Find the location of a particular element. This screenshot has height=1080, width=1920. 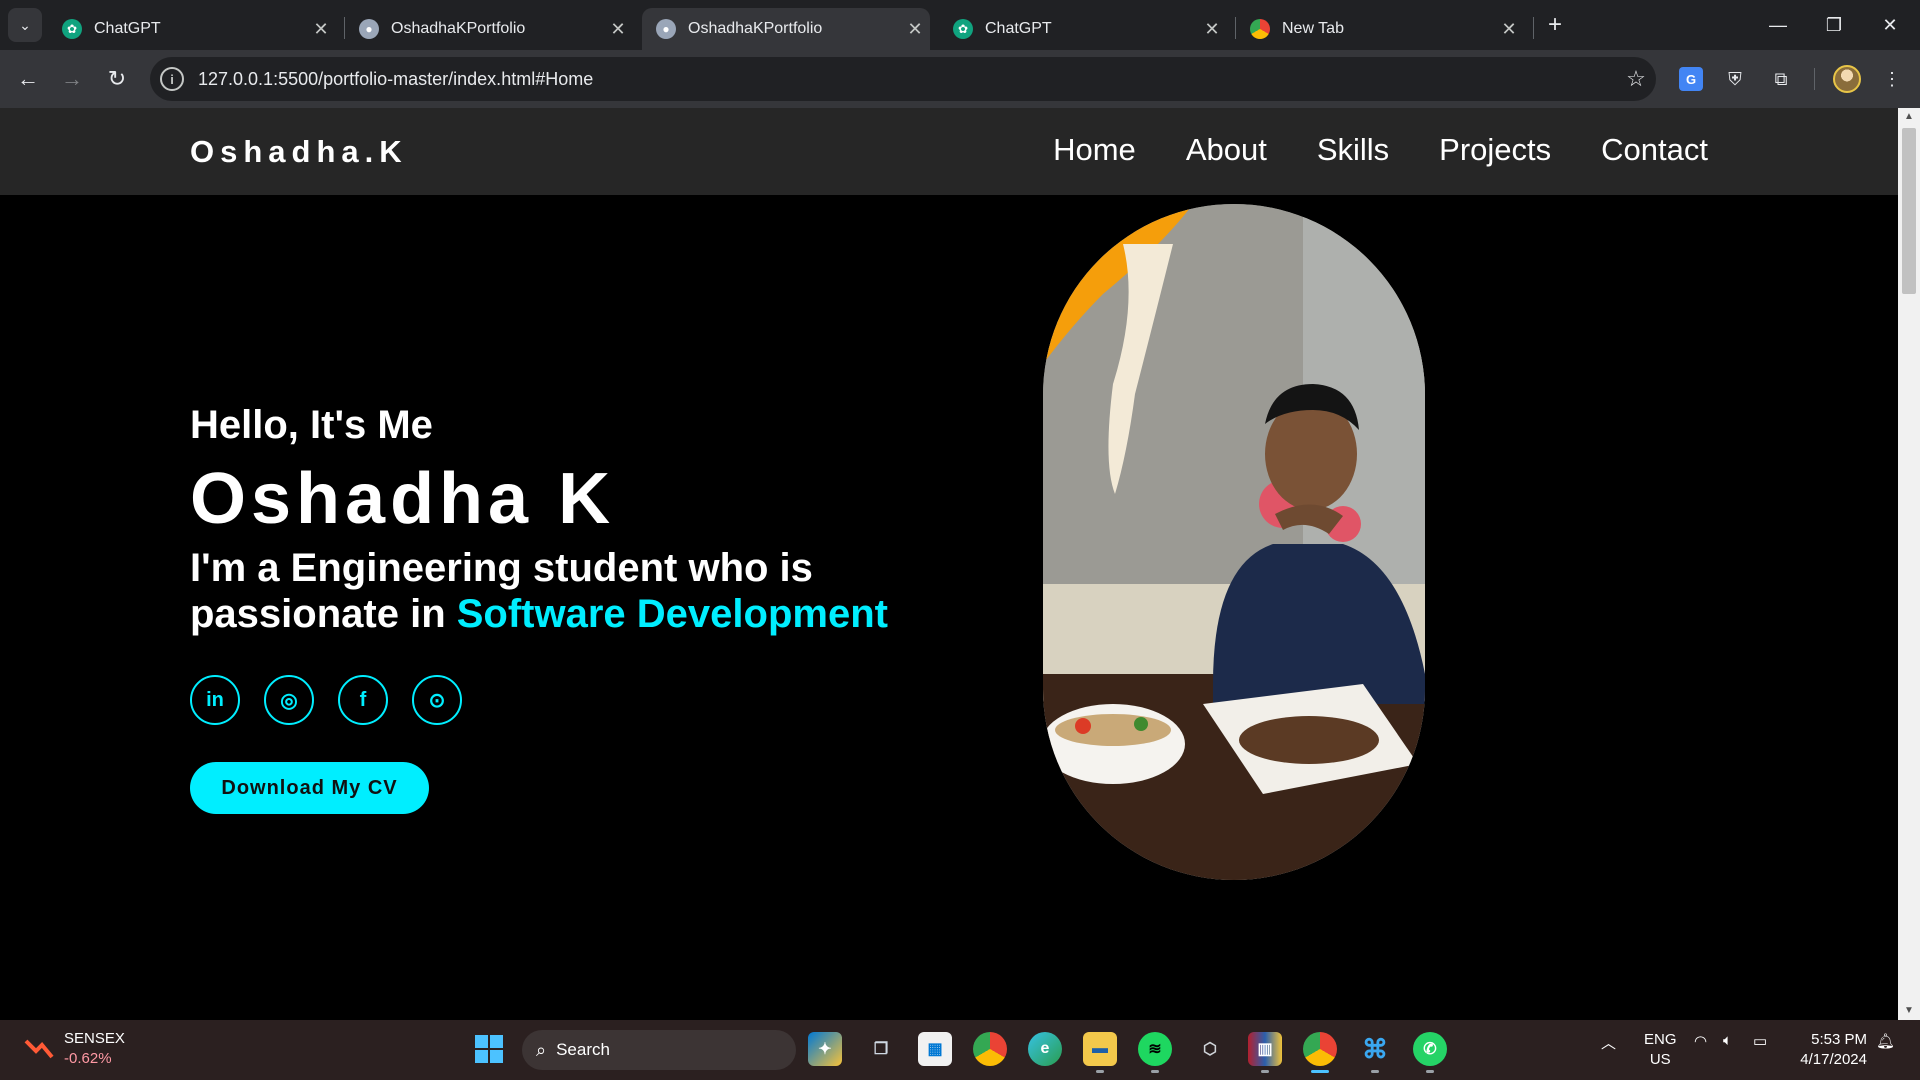

microsoft-store-icon: ▦ is located at coordinates (935, 1049).